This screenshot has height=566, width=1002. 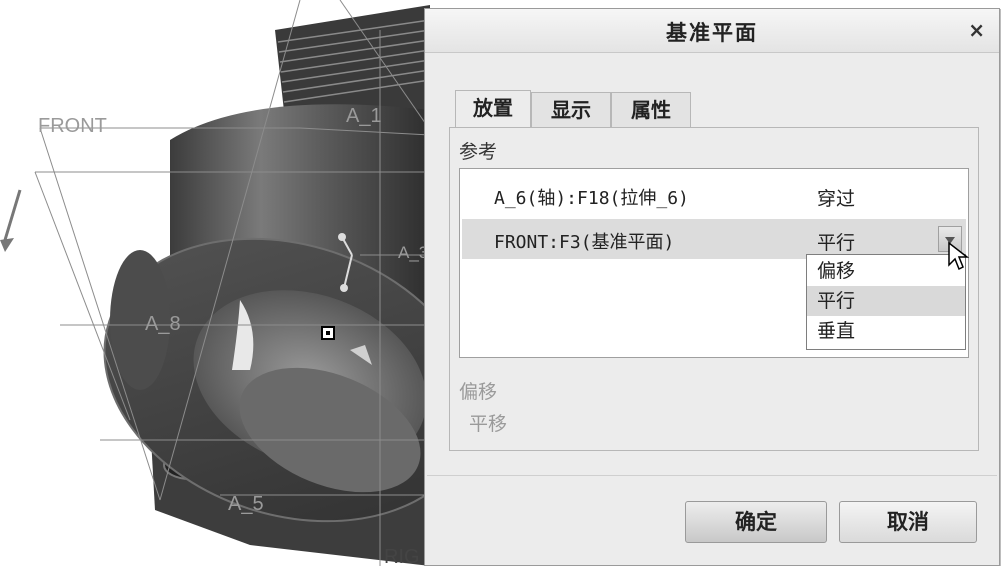 I want to click on reference-row-selected: FRONT:F3(基准平面) 平行, so click(x=714, y=239).